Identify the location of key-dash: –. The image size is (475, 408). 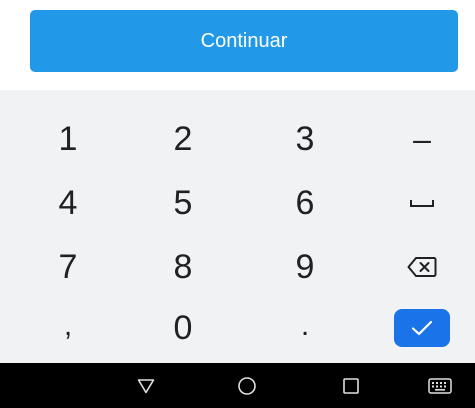
(422, 139).